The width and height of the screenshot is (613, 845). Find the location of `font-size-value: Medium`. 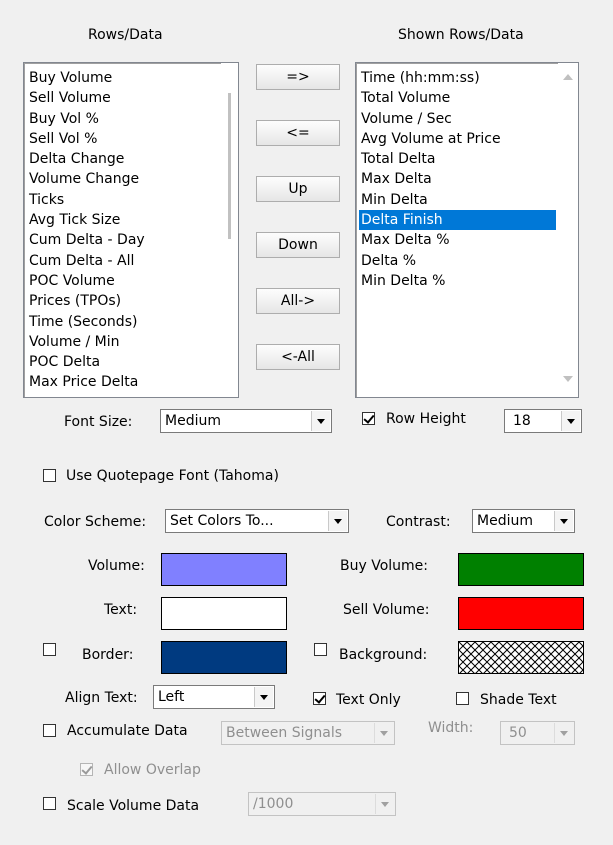

font-size-value: Medium is located at coordinates (193, 421).